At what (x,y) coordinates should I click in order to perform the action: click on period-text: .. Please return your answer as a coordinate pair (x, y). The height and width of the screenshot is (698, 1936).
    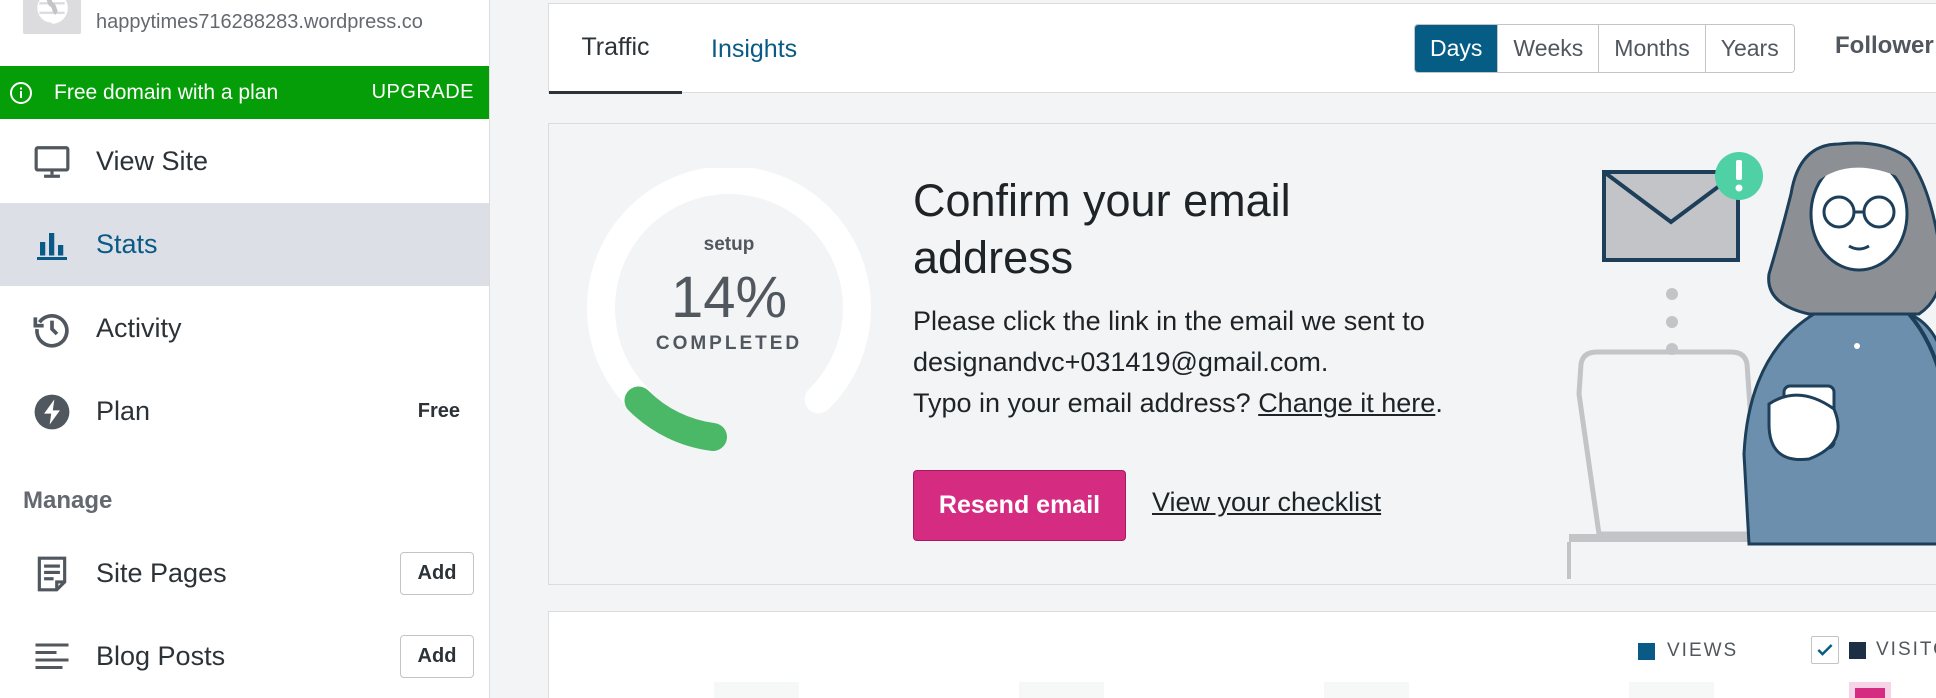
    Looking at the image, I should click on (1439, 403).